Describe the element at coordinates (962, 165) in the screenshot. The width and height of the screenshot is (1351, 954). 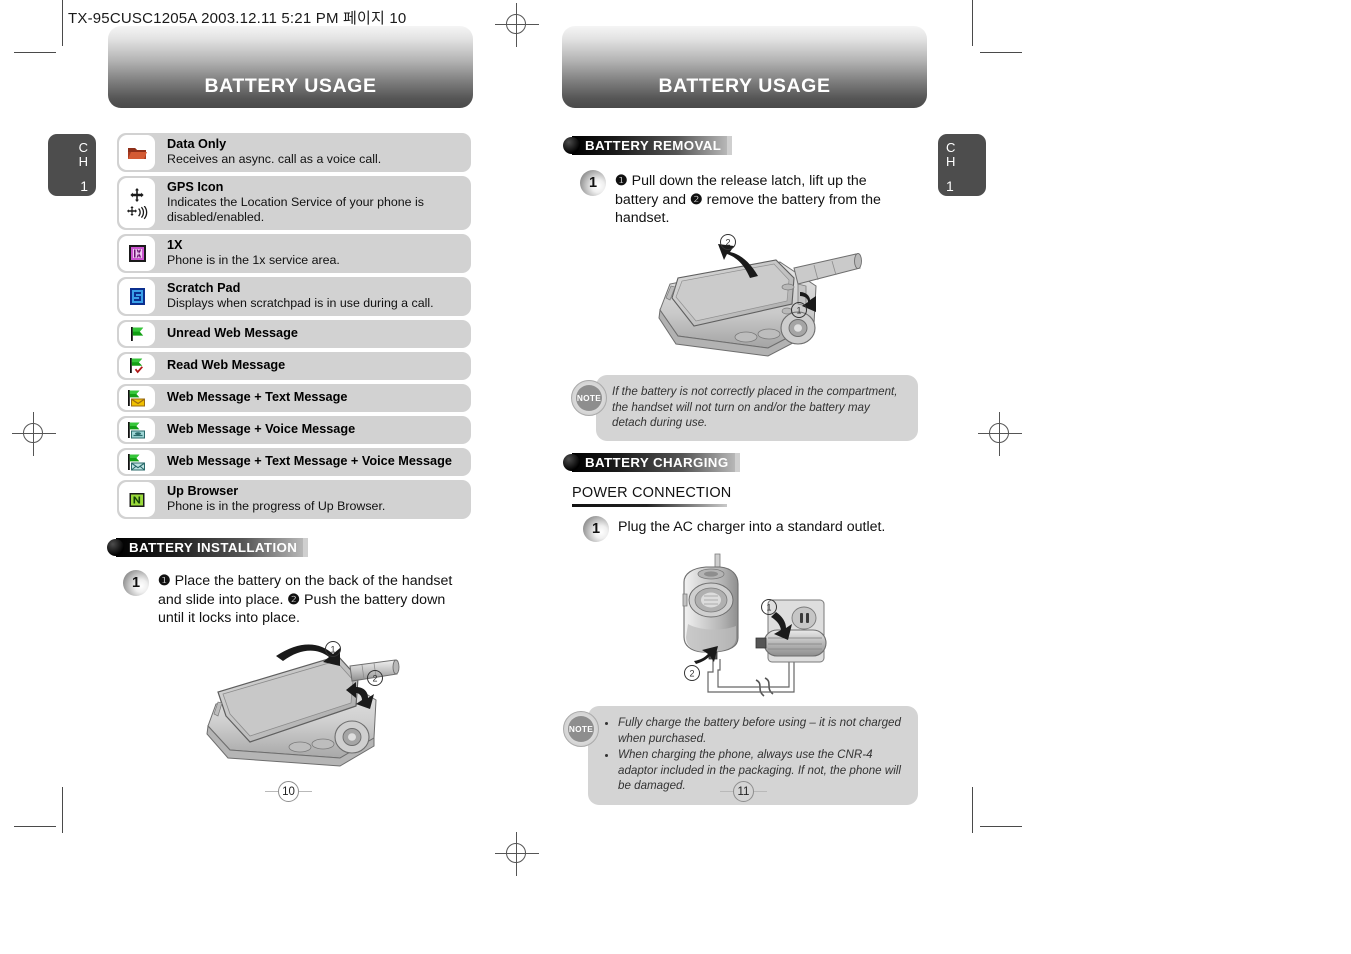
I see `right-chapter-tab: C H 1` at that location.